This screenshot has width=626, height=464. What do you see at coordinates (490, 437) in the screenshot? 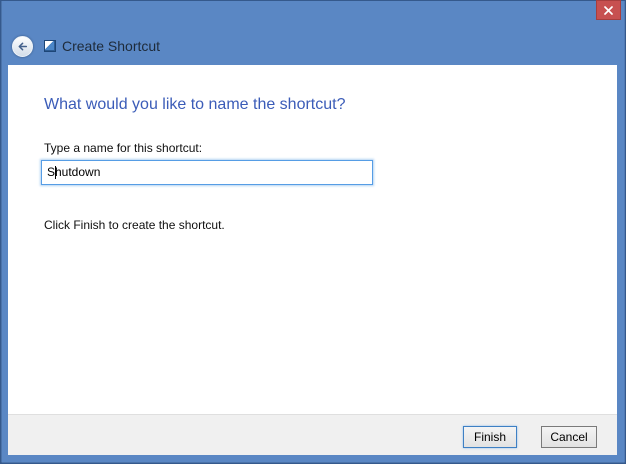
I see `finish-button: Finish` at bounding box center [490, 437].